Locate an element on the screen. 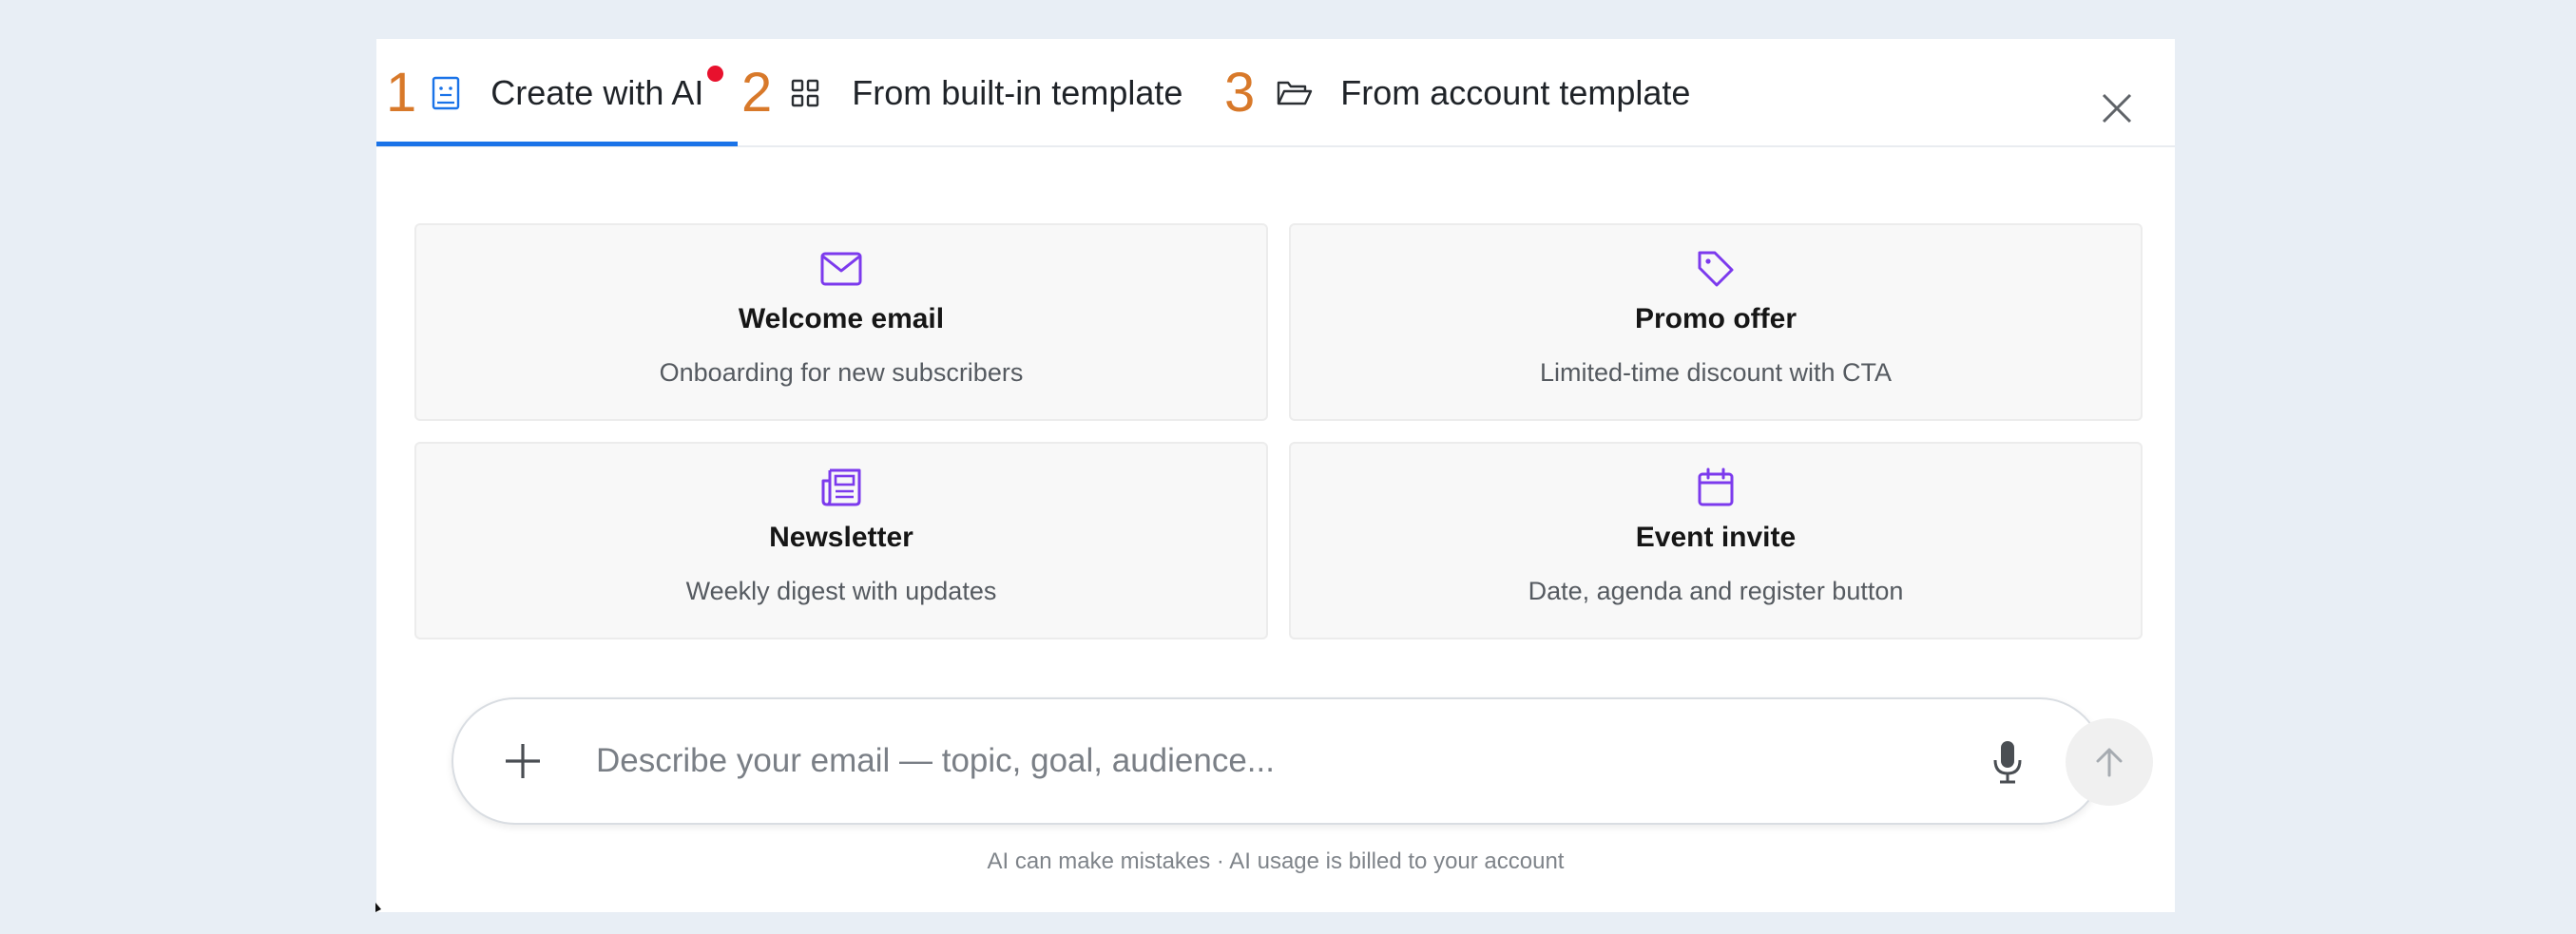 This screenshot has height=934, width=2576. folder-open-icon is located at coordinates (1295, 93).